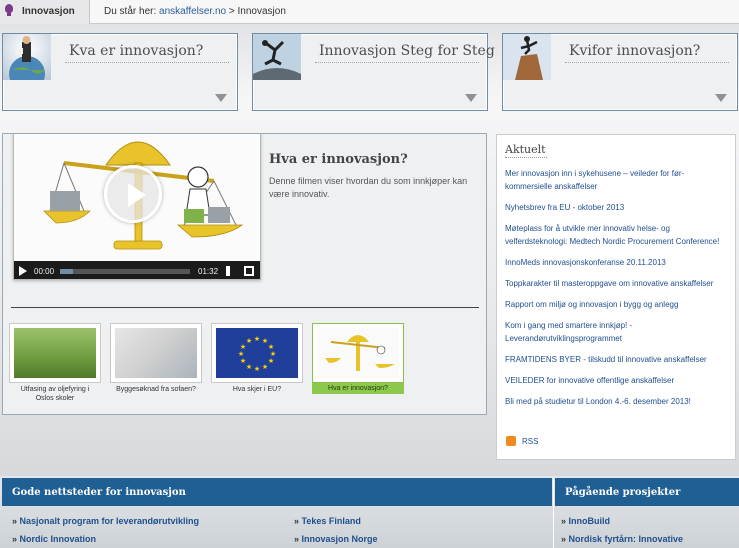 This screenshot has height=548, width=739. I want to click on footer-link: Nordisk fyrtårn: Innovative, so click(622, 539).